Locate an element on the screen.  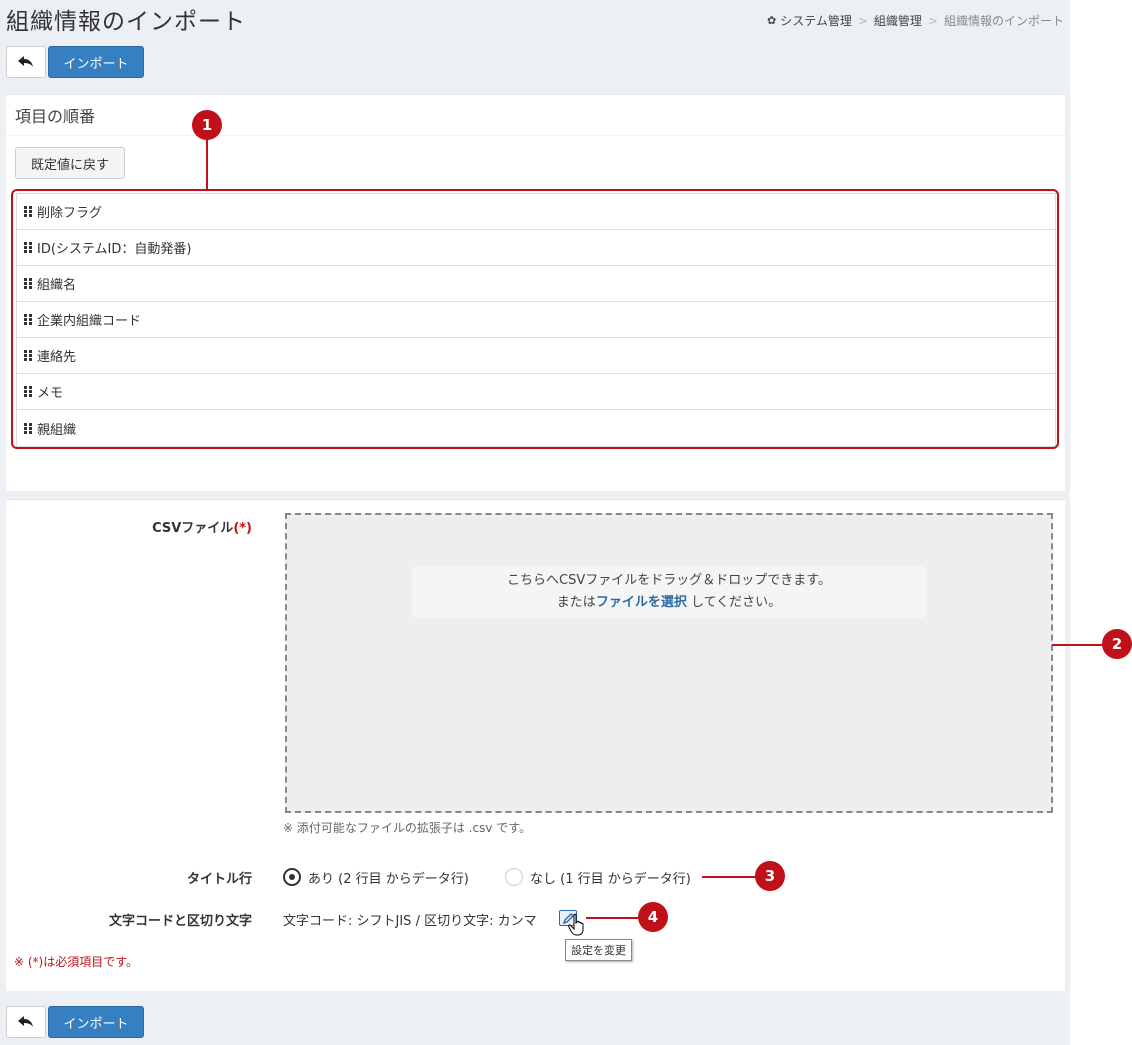
reset-default-button: 既定値に戻す is located at coordinates (70, 163).